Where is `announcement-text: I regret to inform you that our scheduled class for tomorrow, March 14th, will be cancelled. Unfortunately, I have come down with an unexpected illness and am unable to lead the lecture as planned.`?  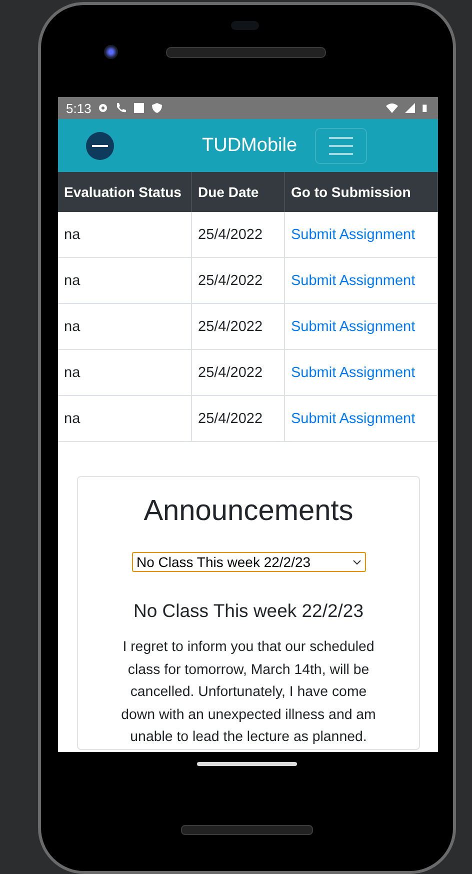
announcement-text: I regret to inform you that our scheduled class for tomorrow, March 14th, will be cancelled. Unfortunately, I have come down with an unexpected illness and am unable to lead the lecture as planned. is located at coordinates (248, 692).